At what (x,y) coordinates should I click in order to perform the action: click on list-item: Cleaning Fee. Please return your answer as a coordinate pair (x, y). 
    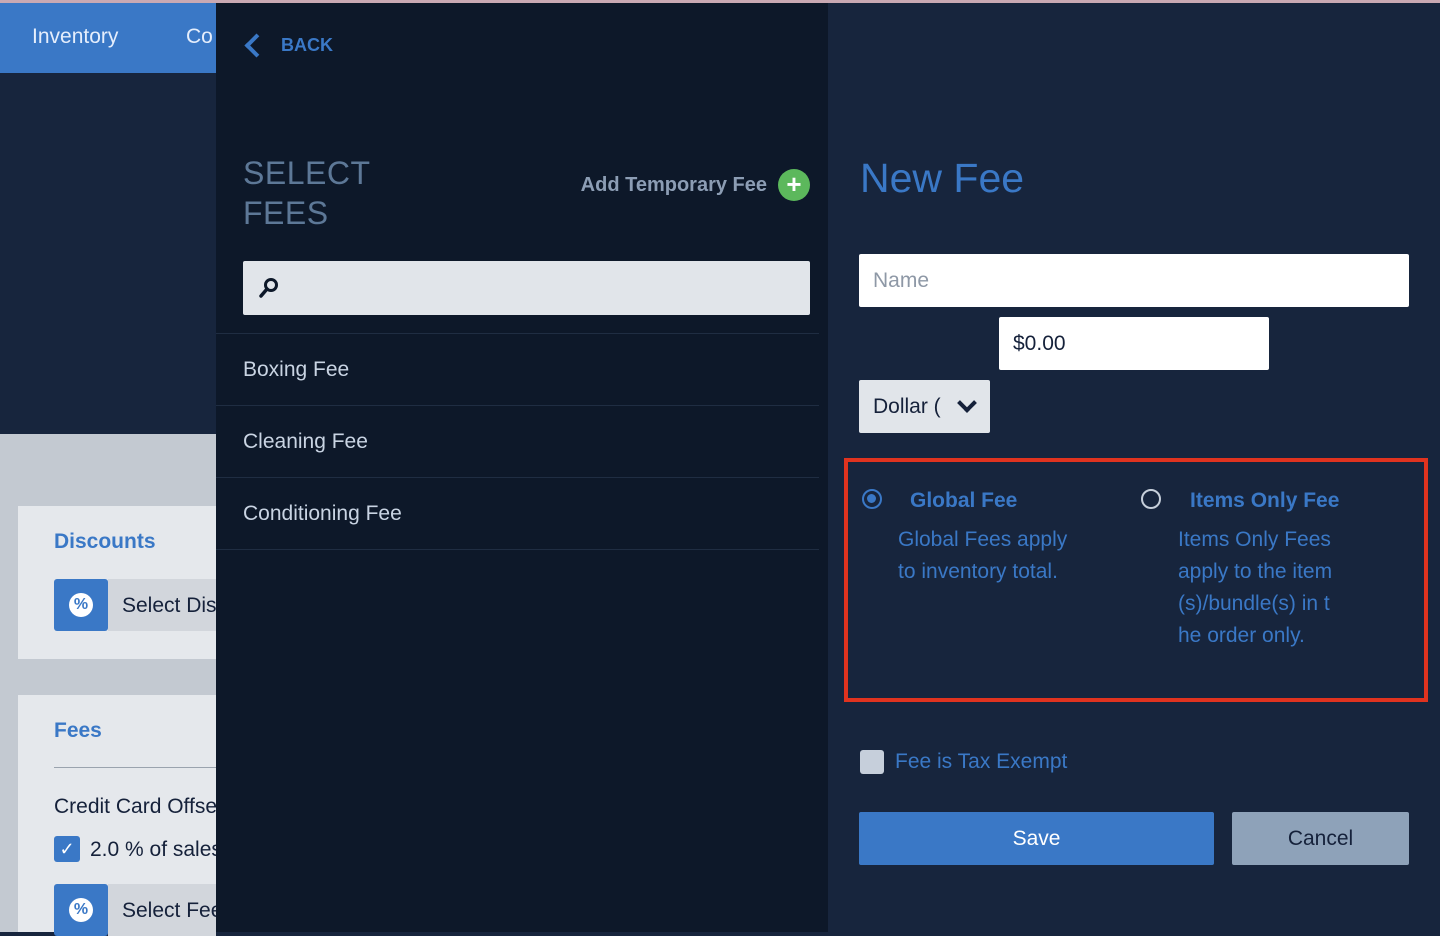
    Looking at the image, I should click on (517, 442).